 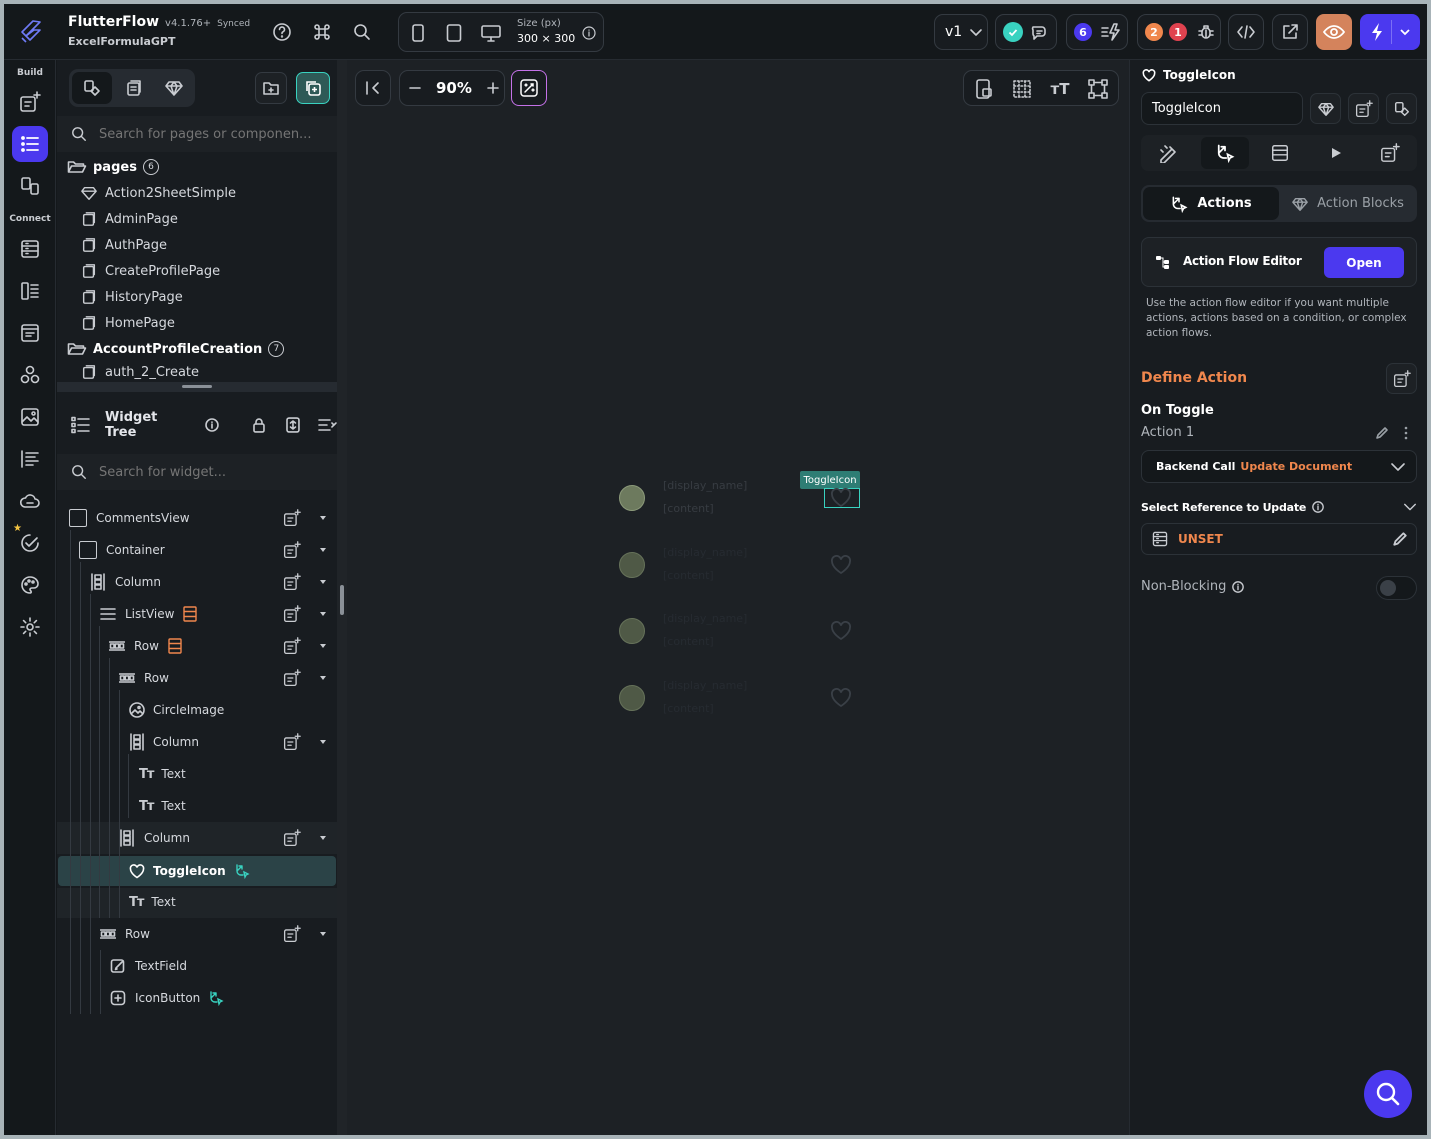 What do you see at coordinates (1022, 89) in the screenshot?
I see `grid-toggle` at bounding box center [1022, 89].